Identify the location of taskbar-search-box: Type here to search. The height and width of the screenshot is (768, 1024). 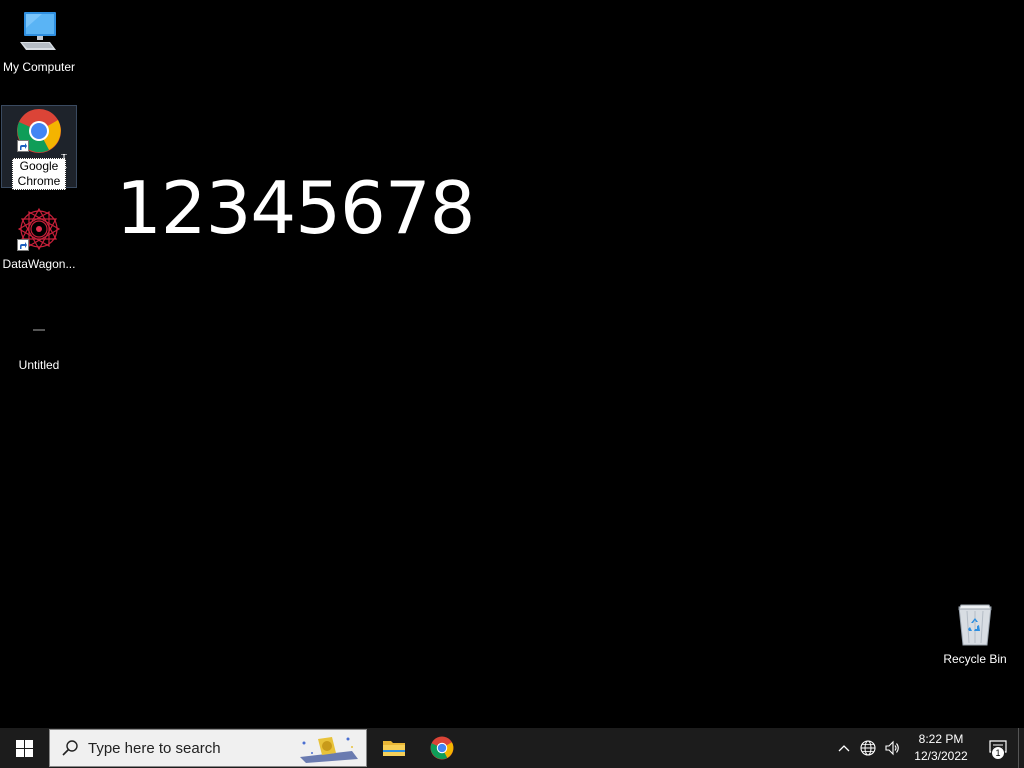
(208, 748).